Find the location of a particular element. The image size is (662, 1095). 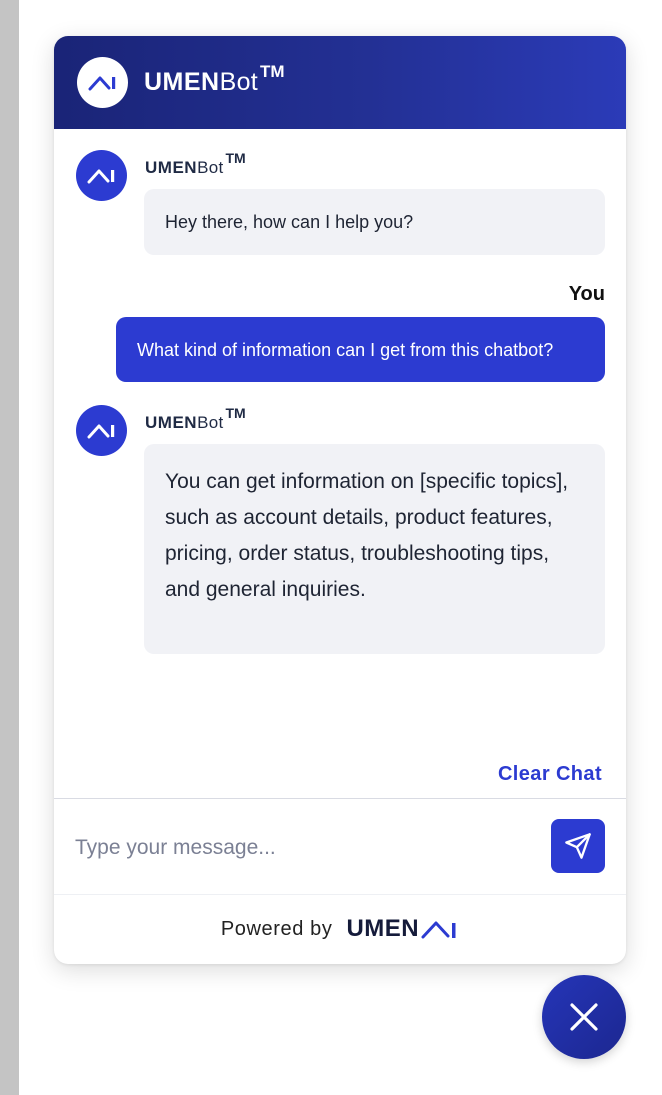

user-name-label: You is located at coordinates (586, 294).